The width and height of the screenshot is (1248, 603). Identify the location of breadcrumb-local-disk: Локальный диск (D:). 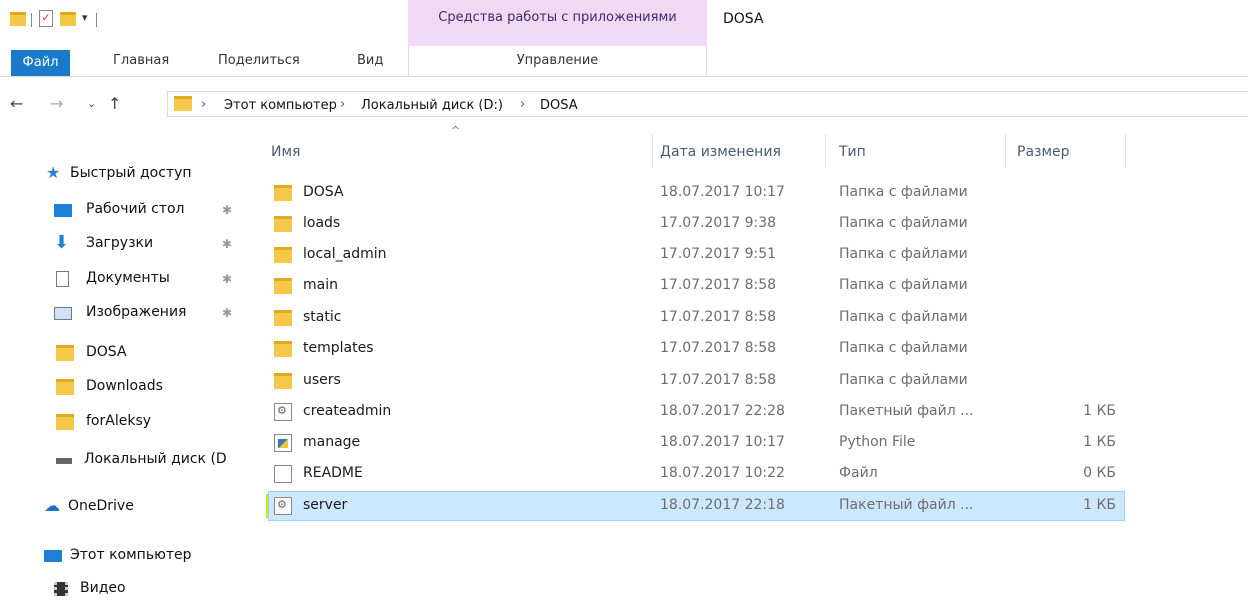
(432, 105).